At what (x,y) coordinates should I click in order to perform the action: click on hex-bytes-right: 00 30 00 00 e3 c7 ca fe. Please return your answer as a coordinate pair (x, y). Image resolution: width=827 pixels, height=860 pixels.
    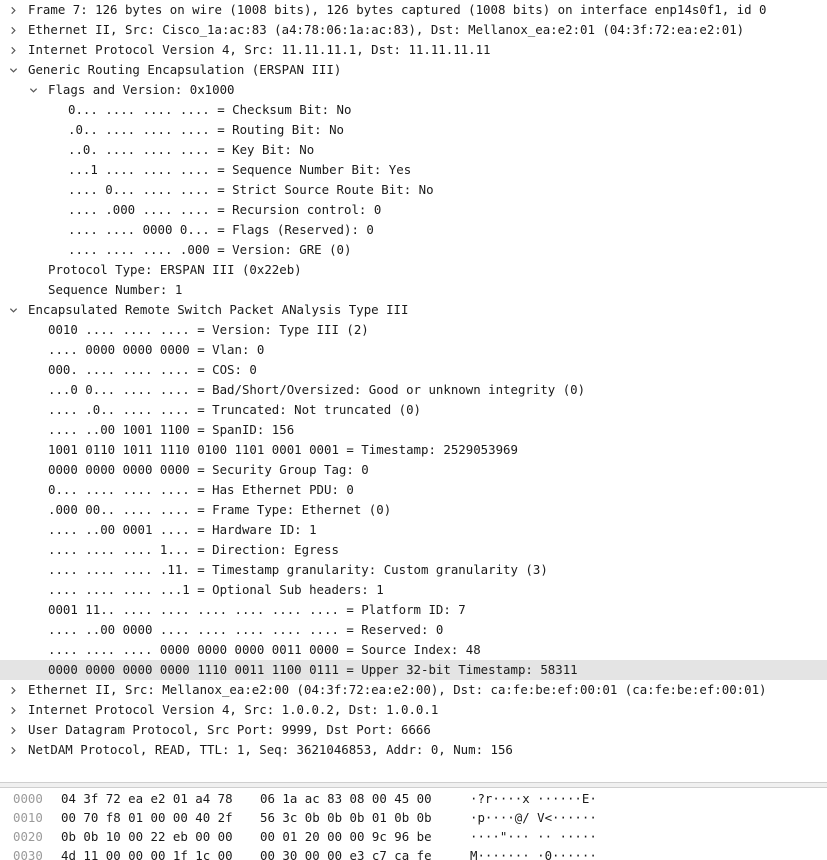
    Looking at the image, I should click on (346, 854).